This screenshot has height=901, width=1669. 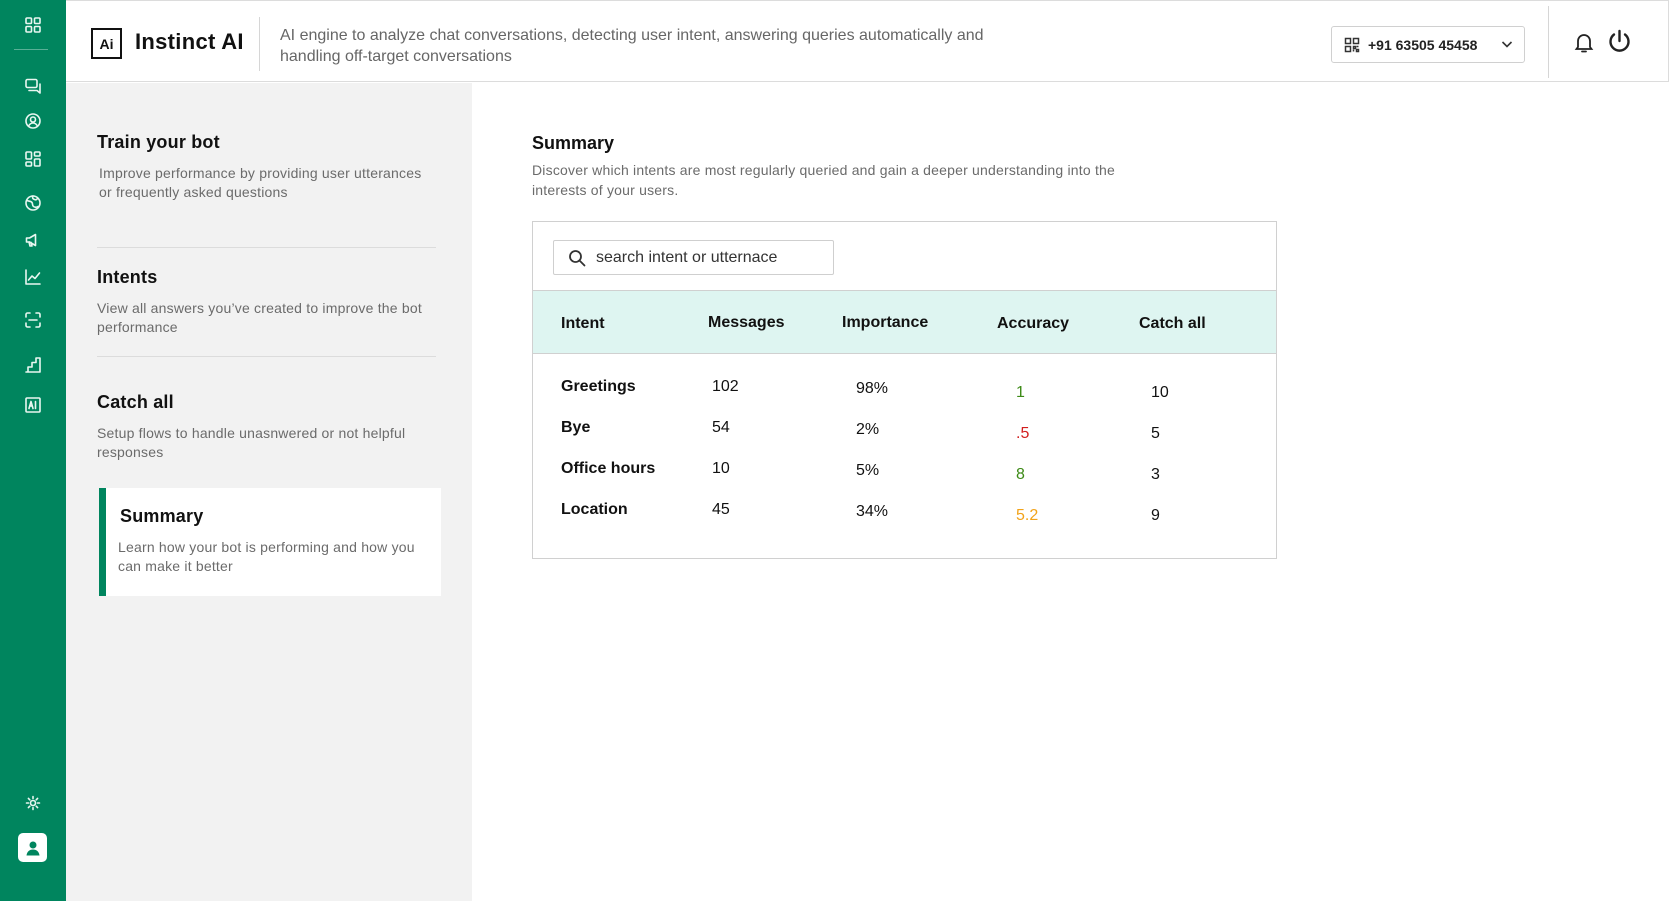 I want to click on chevron-down-icon, so click(x=1507, y=44).